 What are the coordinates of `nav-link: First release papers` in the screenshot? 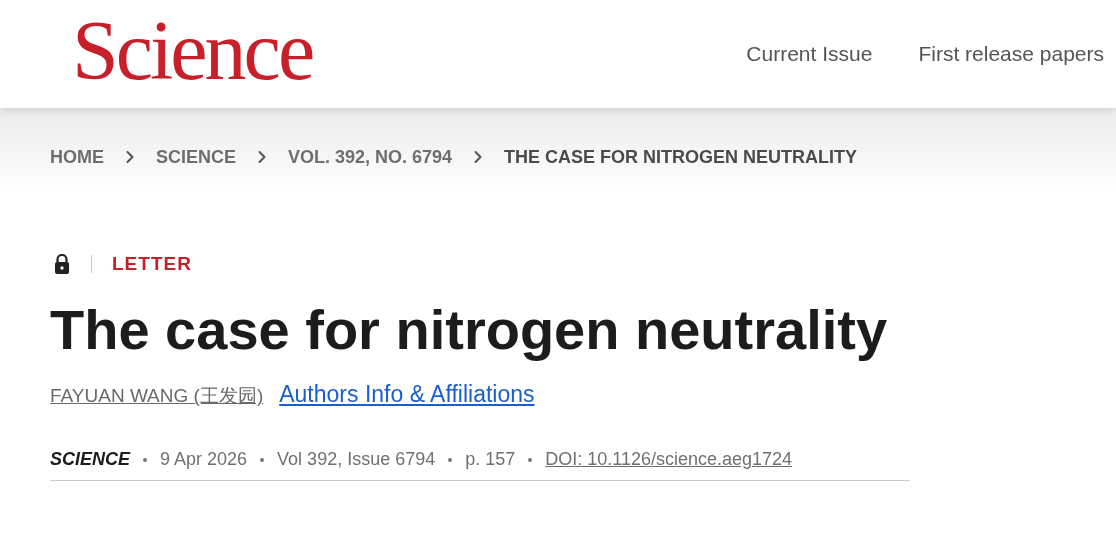 It's located at (1011, 54).